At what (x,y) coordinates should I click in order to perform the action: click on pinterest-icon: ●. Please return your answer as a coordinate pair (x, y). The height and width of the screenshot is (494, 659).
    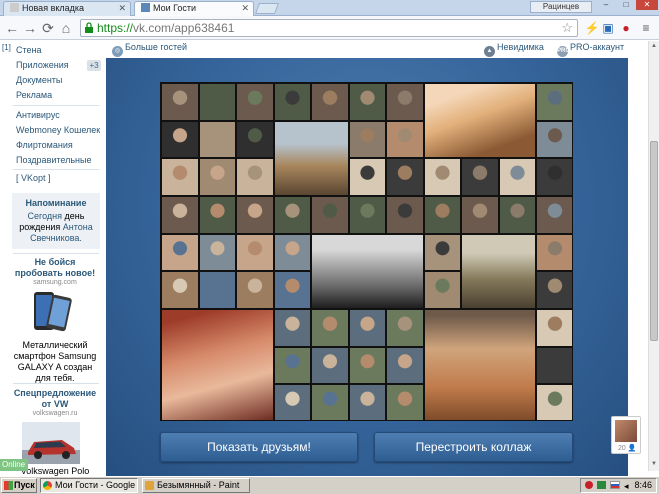
    Looking at the image, I should click on (626, 28).